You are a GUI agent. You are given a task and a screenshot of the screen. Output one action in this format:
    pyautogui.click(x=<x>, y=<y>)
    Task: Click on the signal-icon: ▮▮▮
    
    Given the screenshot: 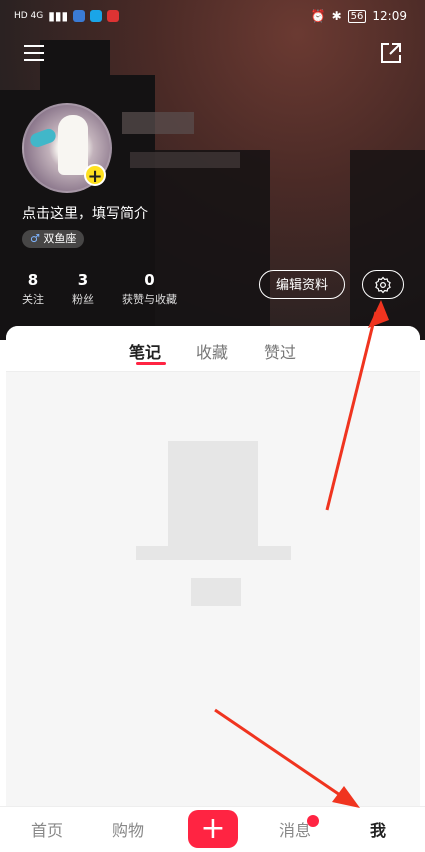 What is the action you would take?
    pyautogui.click(x=58, y=16)
    